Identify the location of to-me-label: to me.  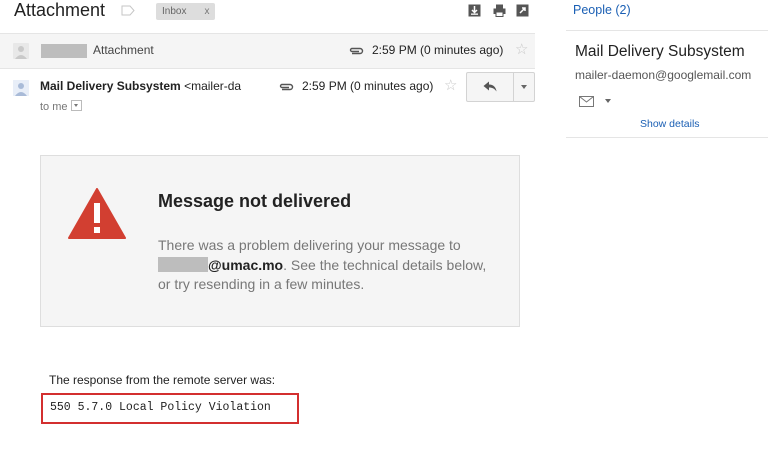
(54, 107).